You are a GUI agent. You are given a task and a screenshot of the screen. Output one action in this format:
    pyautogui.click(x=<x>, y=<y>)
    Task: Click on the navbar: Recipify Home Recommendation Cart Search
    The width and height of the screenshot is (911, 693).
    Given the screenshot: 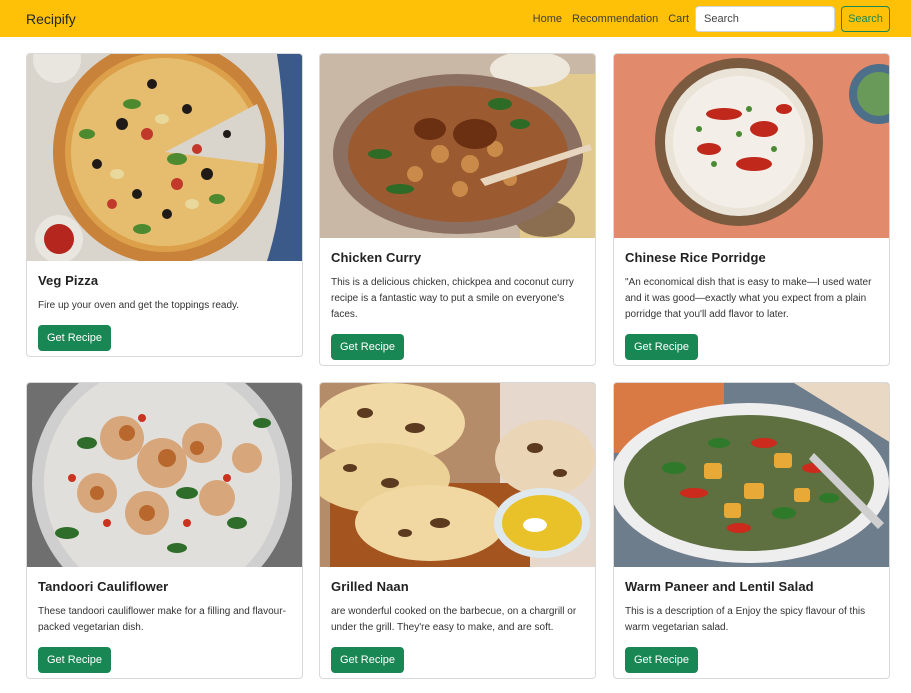 What is the action you would take?
    pyautogui.click(x=455, y=18)
    